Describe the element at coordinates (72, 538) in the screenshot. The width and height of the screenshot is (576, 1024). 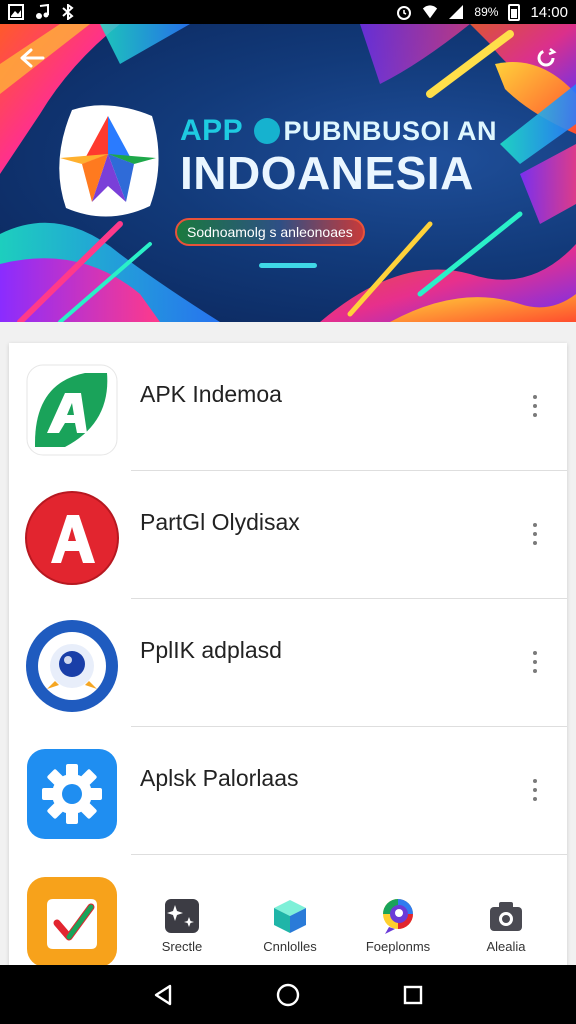
I see `red-a-icon` at that location.